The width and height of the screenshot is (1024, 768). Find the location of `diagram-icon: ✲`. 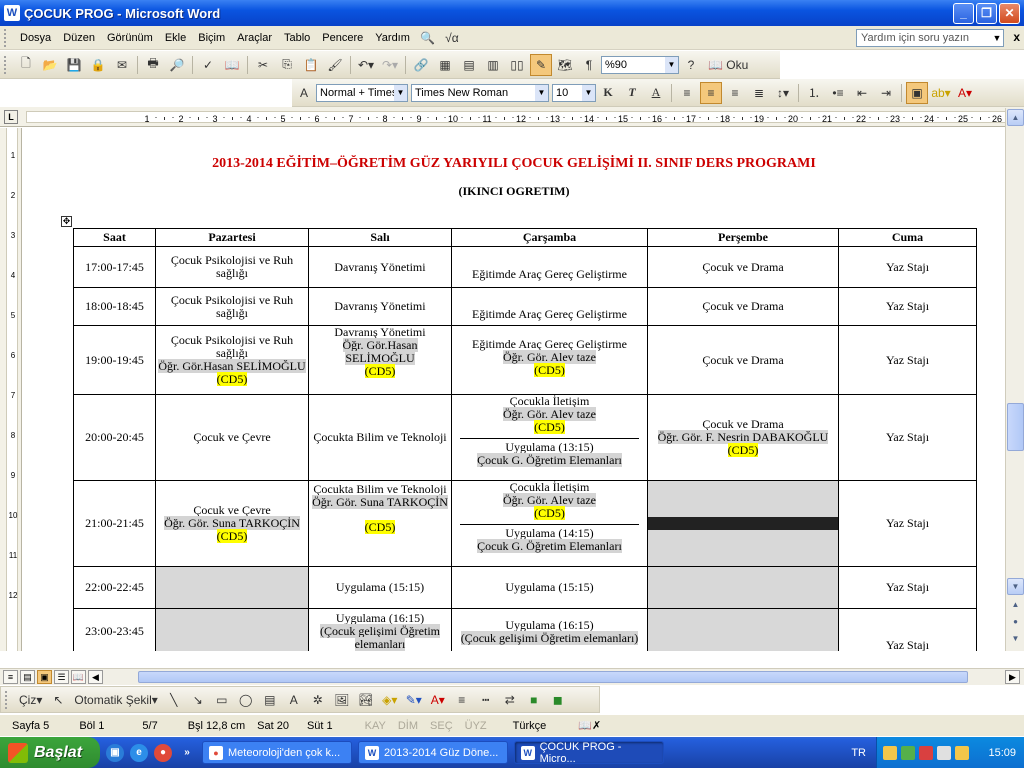

diagram-icon: ✲ is located at coordinates (318, 700).